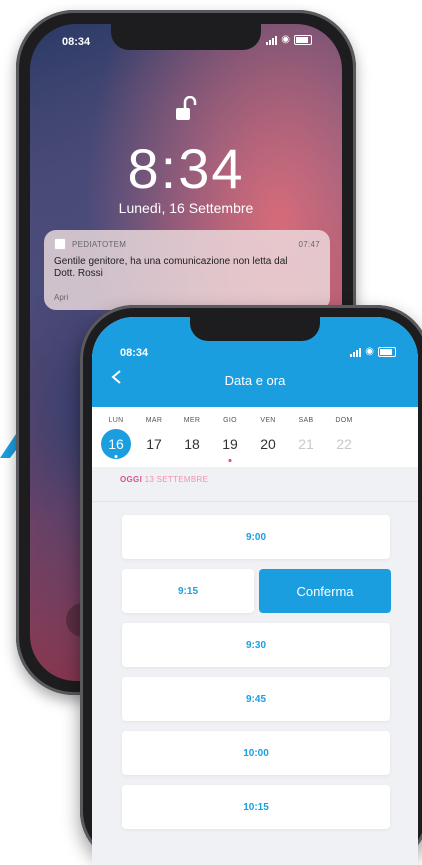 The image size is (422, 865). Describe the element at coordinates (186, 168) in the screenshot. I see `lock-time: 8:34` at that location.